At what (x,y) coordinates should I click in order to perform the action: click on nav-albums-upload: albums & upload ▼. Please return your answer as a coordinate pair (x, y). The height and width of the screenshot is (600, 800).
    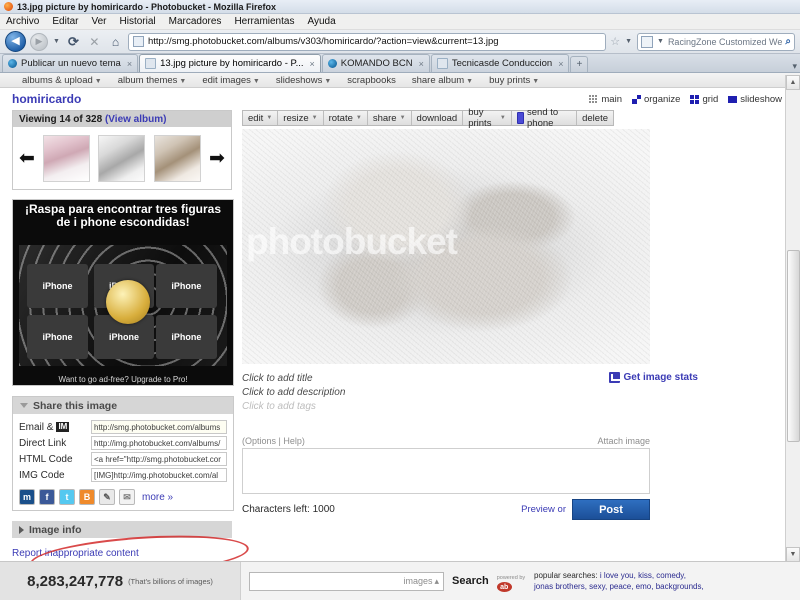
    Looking at the image, I should click on (62, 80).